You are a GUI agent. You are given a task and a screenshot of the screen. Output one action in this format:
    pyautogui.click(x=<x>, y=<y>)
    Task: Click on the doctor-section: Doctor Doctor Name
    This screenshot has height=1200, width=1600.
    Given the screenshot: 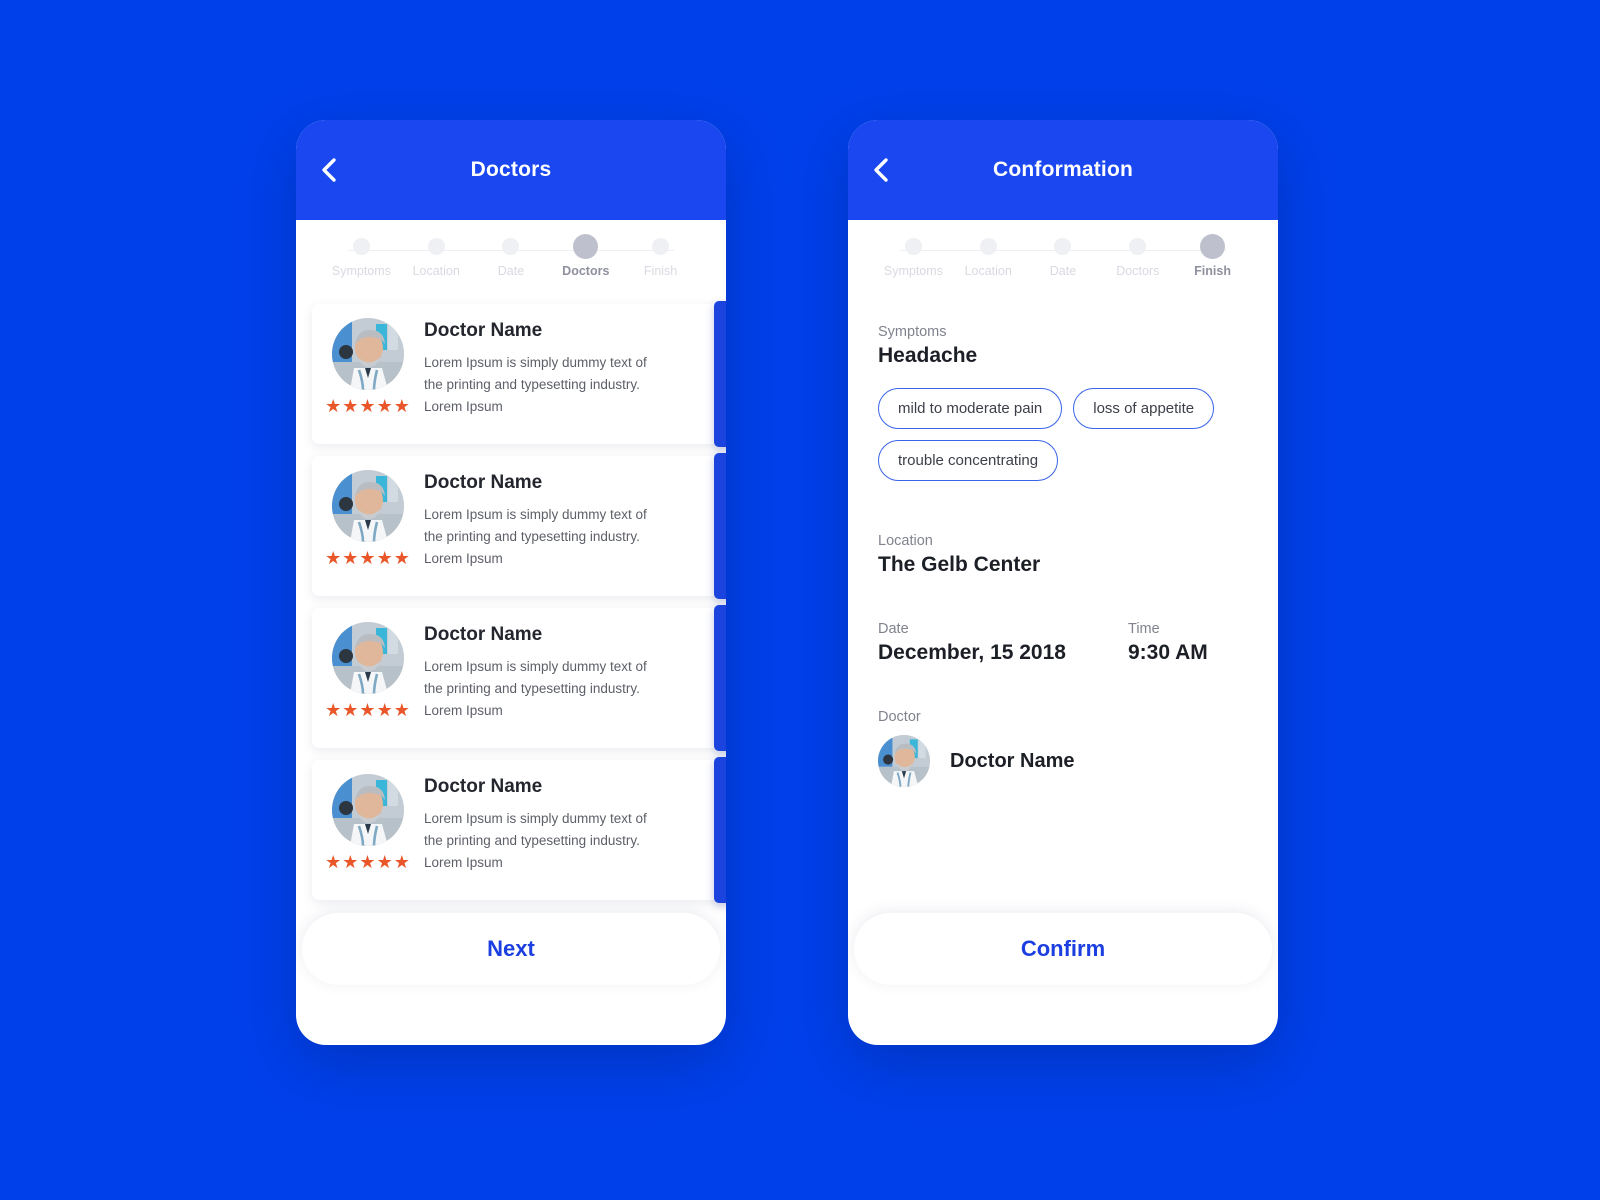 What is the action you would take?
    pyautogui.click(x=1063, y=748)
    